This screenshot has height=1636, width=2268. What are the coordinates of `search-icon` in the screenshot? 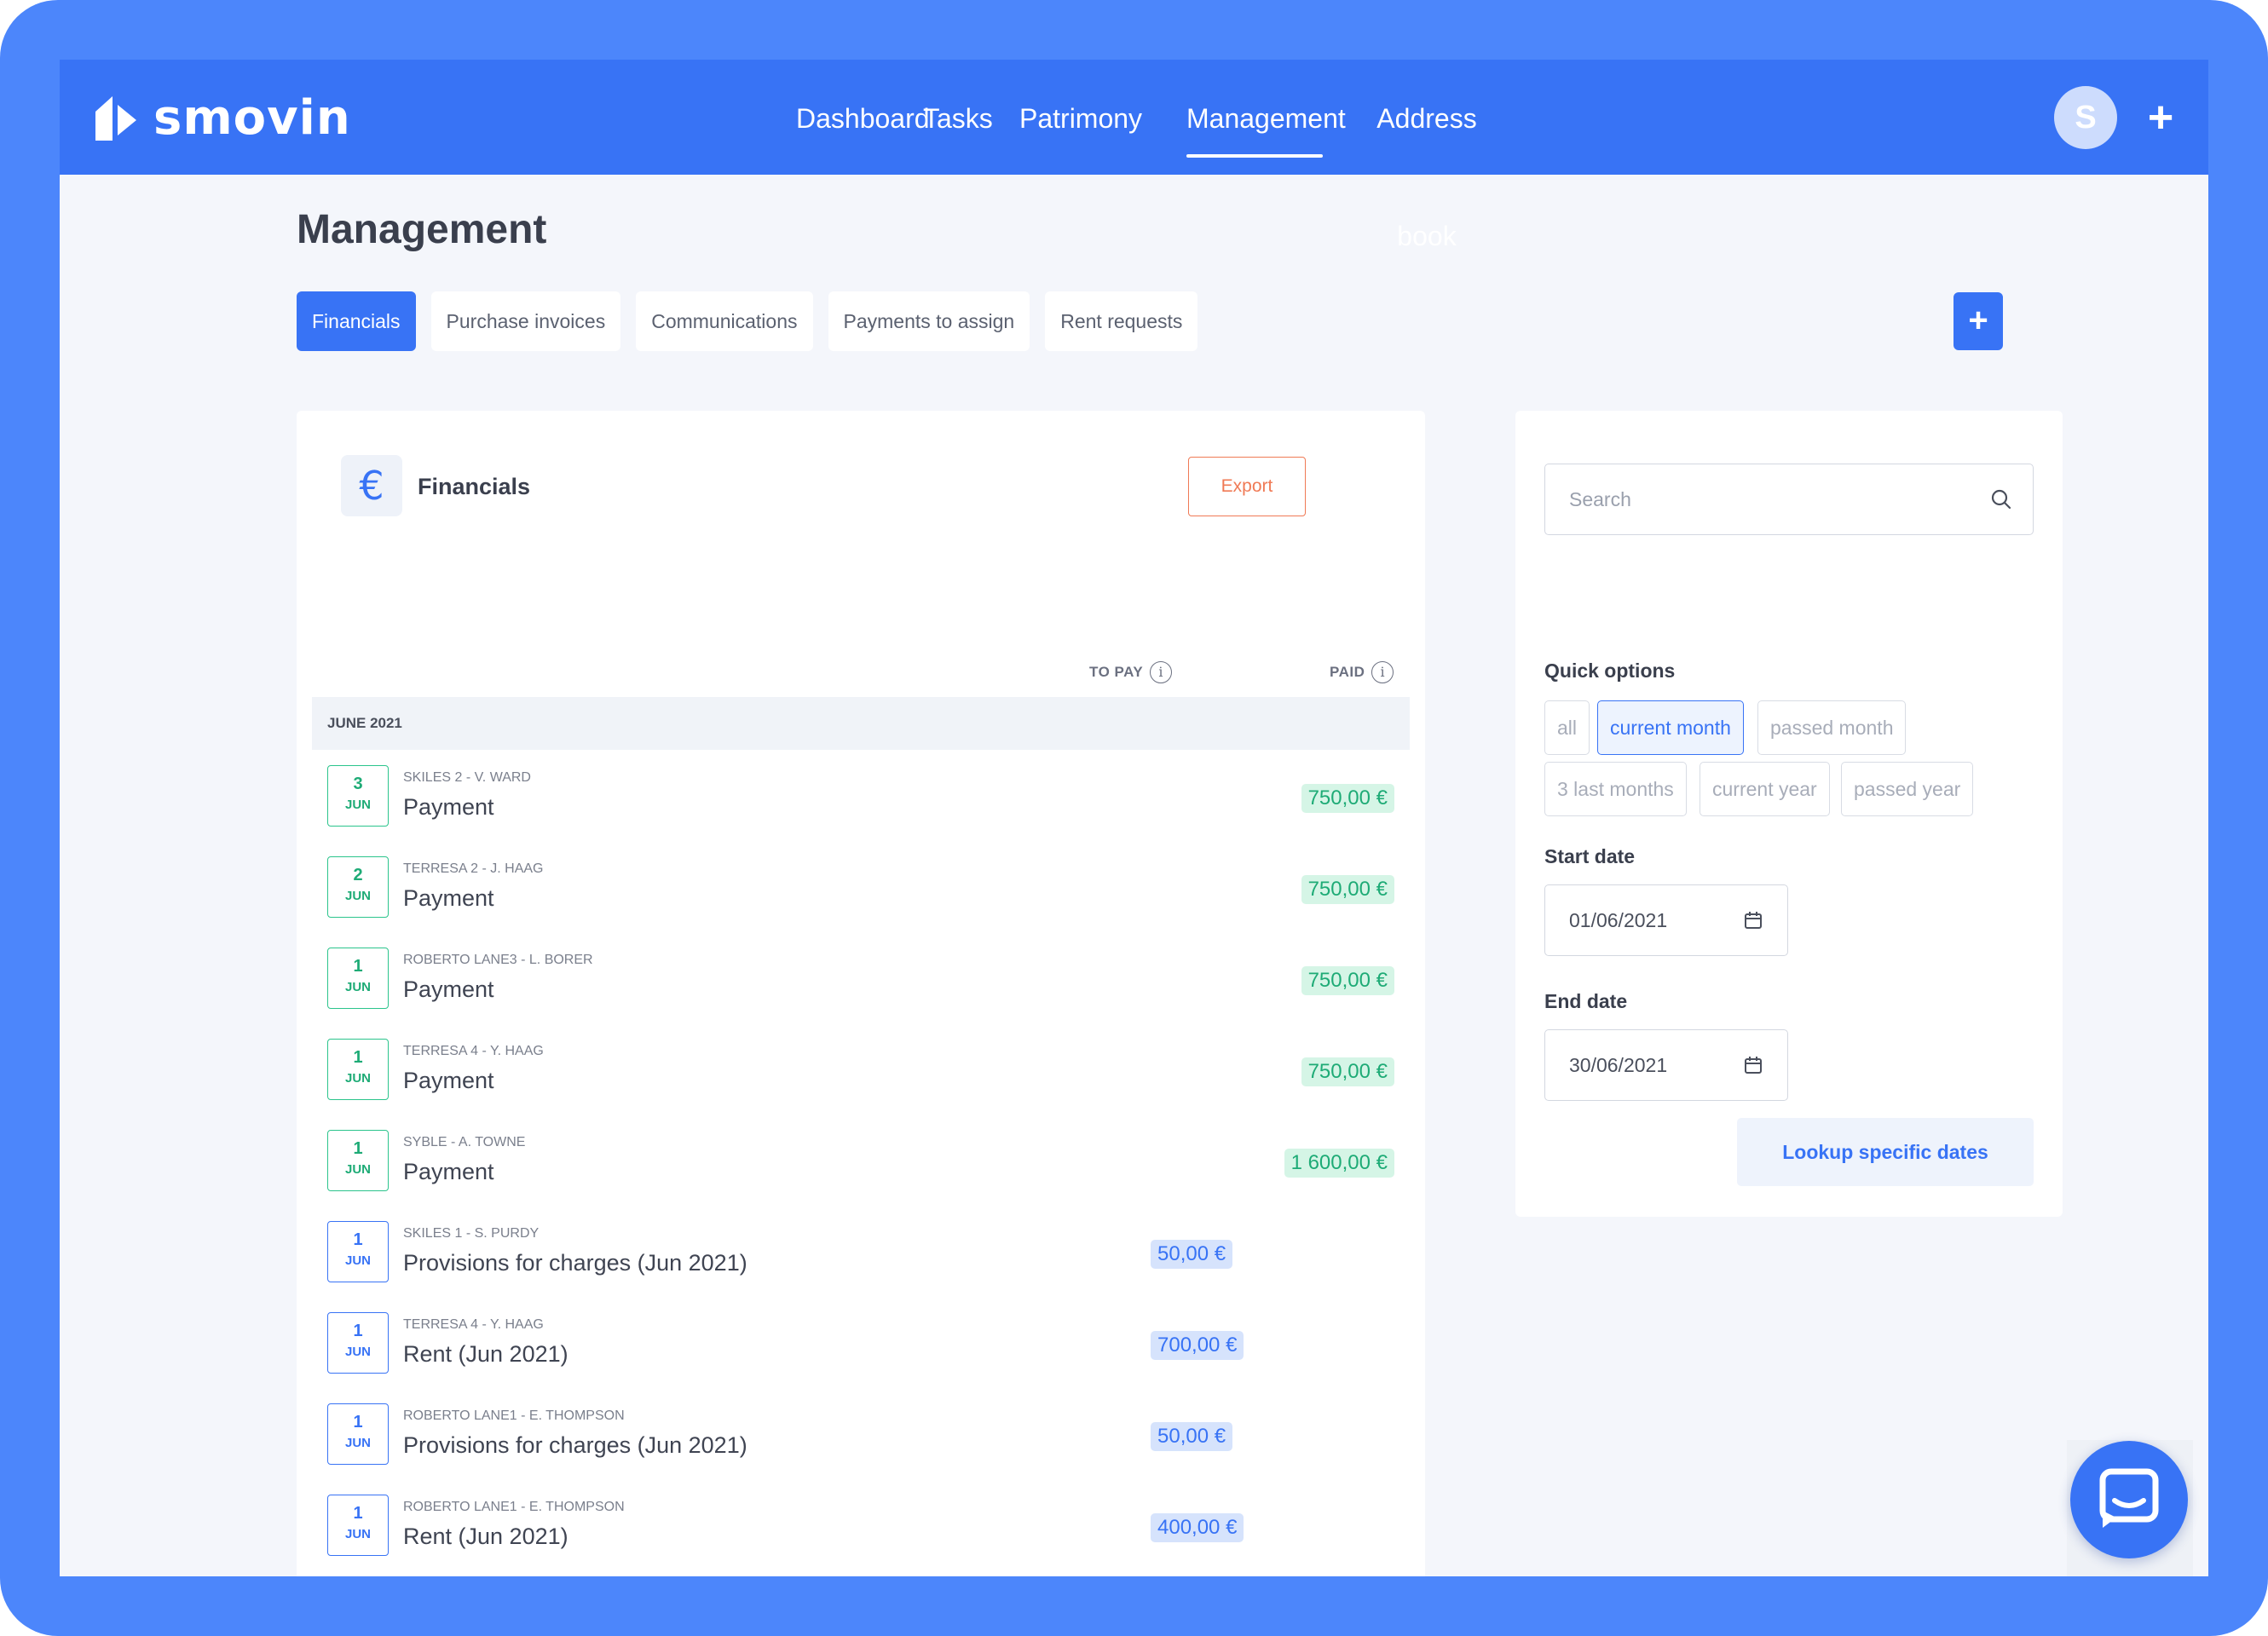 It's located at (2001, 499).